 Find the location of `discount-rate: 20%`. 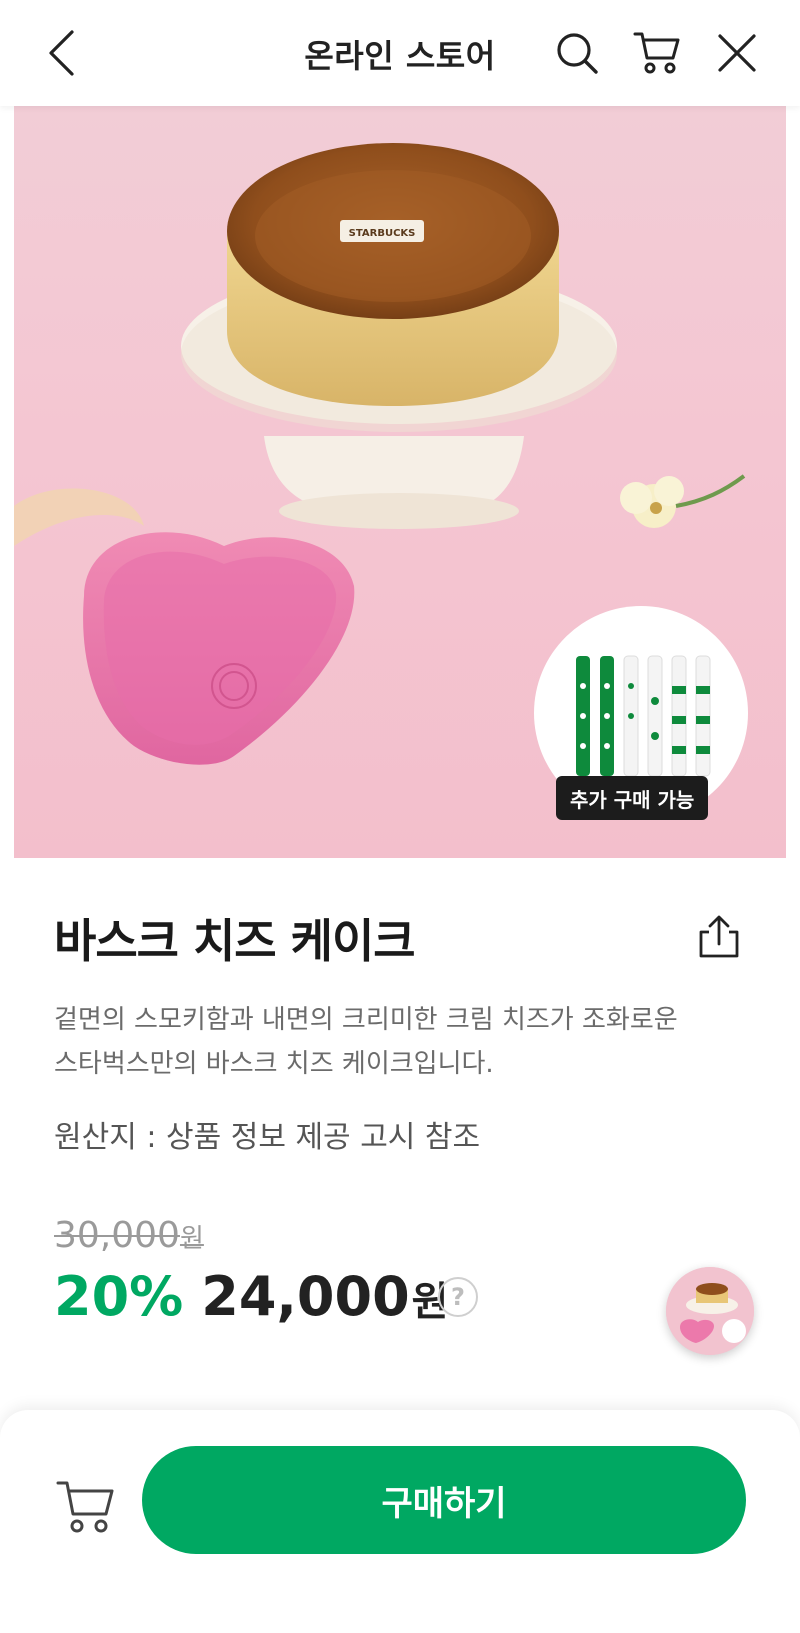

discount-rate: 20% is located at coordinates (119, 1296).